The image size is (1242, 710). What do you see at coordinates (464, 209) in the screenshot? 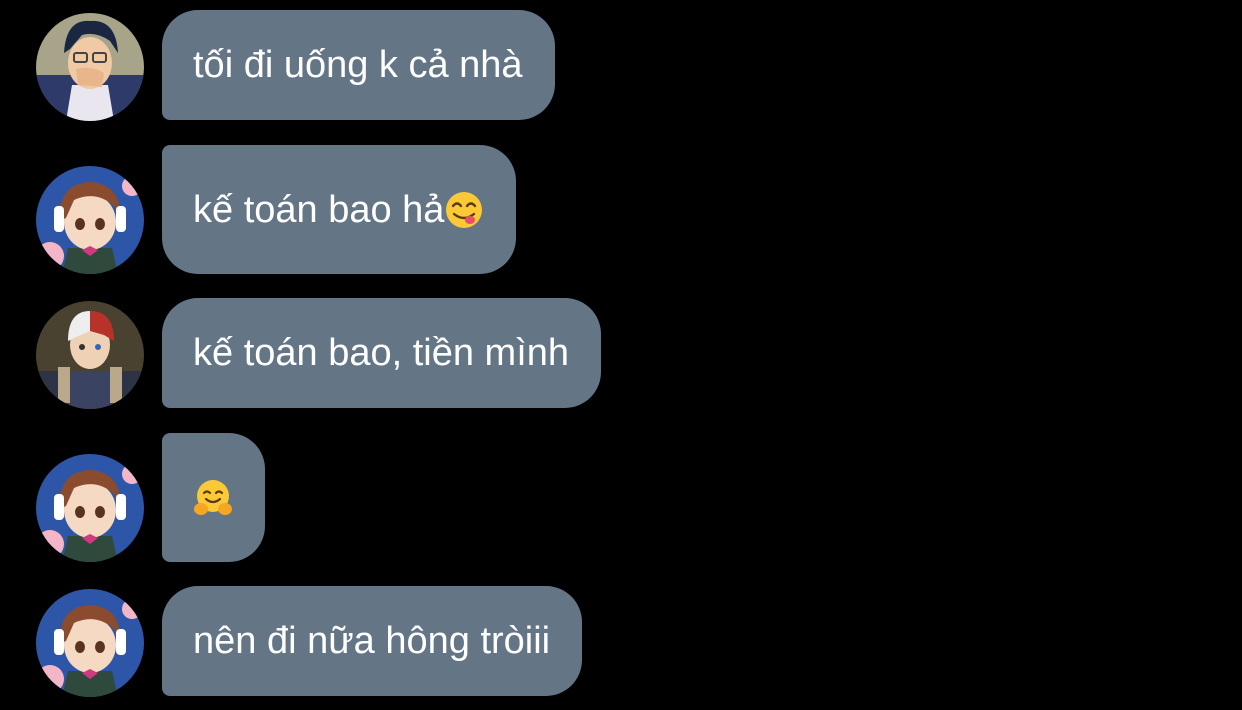
I see `yummy-face-emoji-icon` at bounding box center [464, 209].